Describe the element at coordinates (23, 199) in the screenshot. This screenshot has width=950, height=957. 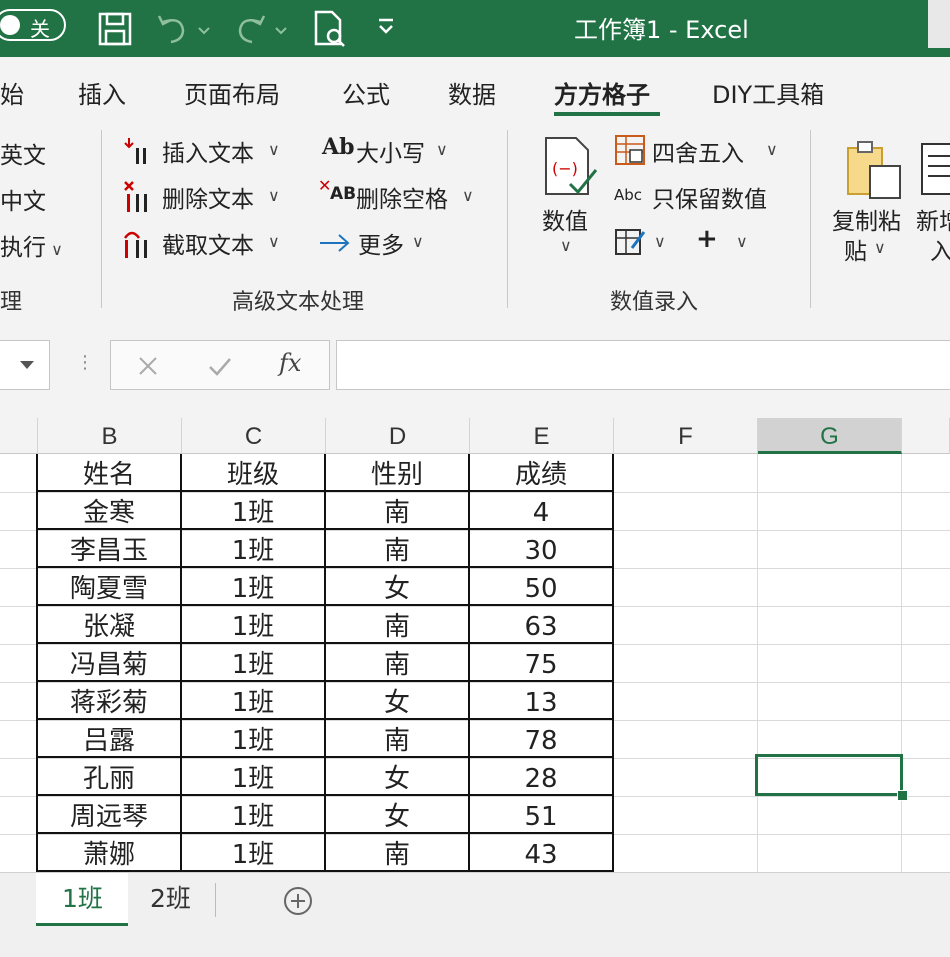
I see `convert-chinese-button: 中文` at that location.